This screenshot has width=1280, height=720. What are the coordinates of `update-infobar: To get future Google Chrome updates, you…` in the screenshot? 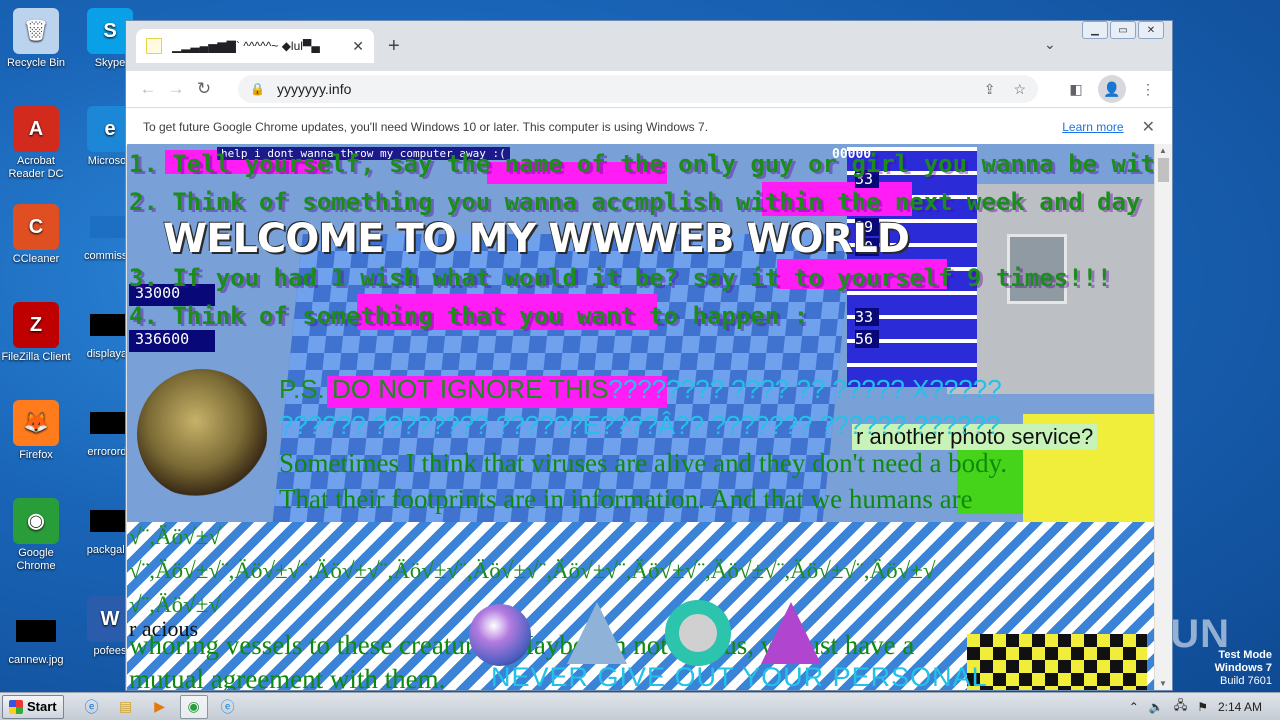 It's located at (649, 127).